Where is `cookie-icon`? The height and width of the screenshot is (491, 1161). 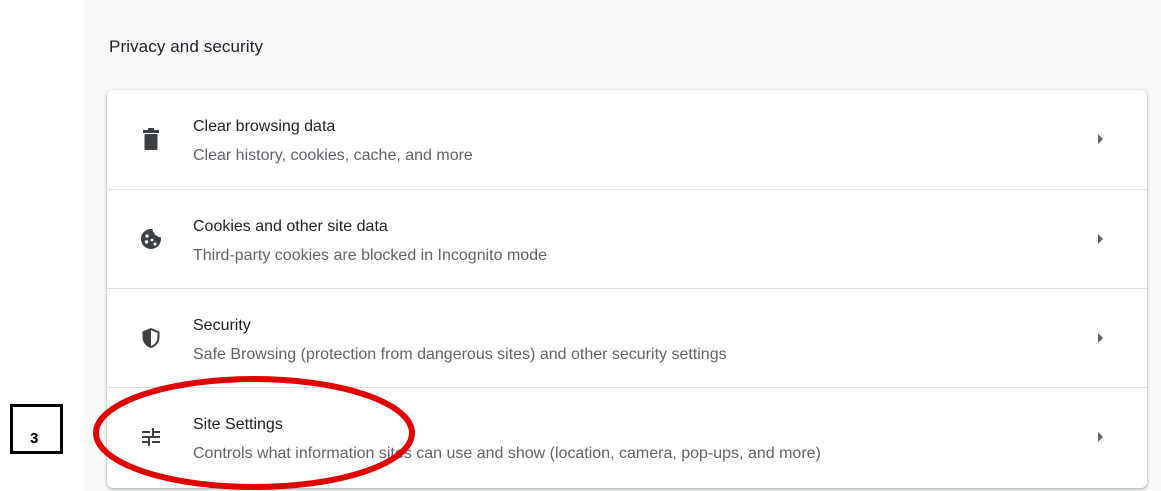 cookie-icon is located at coordinates (151, 239).